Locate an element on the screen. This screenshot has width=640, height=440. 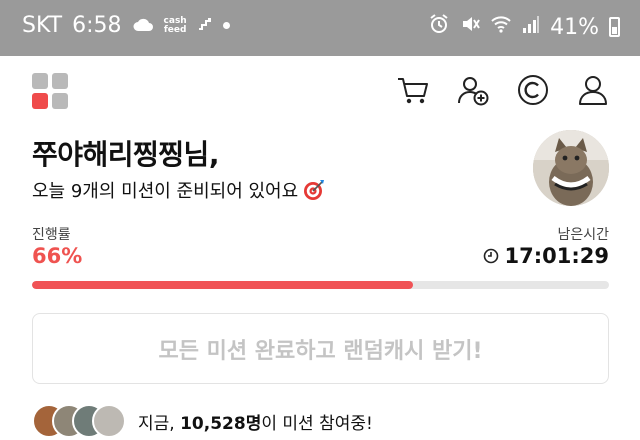
mute-icon is located at coordinates (470, 27).